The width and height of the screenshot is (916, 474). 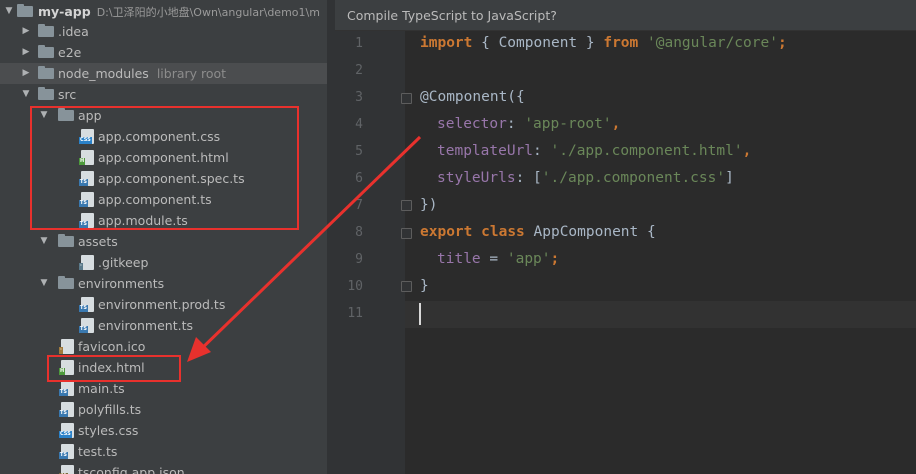 What do you see at coordinates (108, 430) in the screenshot?
I see `tree-item-label: styles.css` at bounding box center [108, 430].